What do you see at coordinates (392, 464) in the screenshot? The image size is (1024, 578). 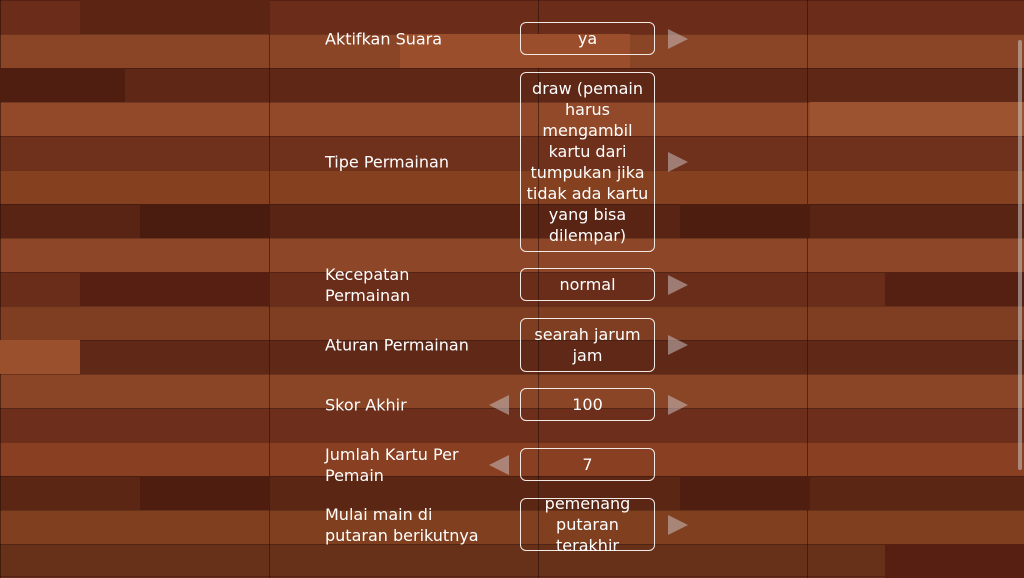 I see `setting-label-cards-per-player: Jumlah Kartu Per Pemain` at bounding box center [392, 464].